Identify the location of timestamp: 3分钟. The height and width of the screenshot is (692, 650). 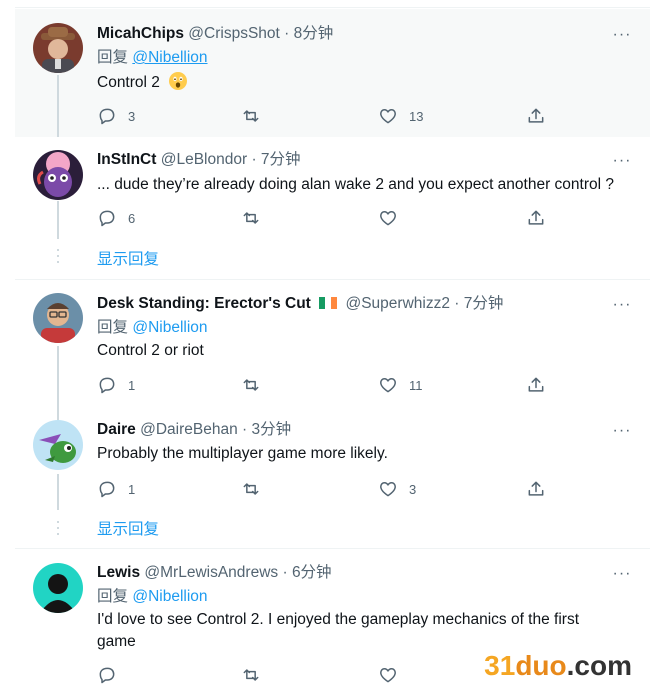
(272, 429).